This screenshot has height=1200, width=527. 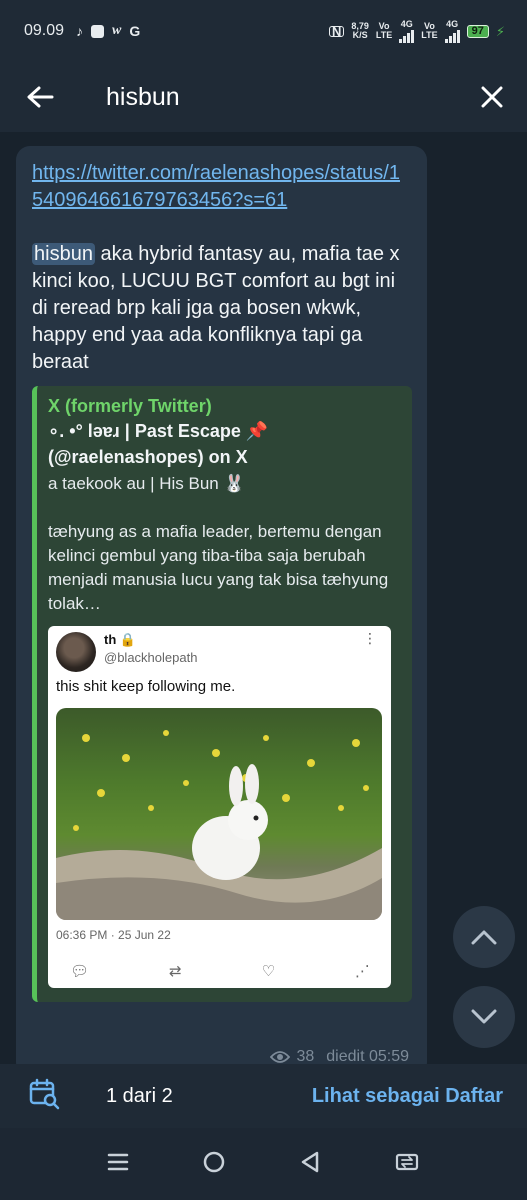 What do you see at coordinates (146, 686) in the screenshot?
I see `tweet-text: this shit keep following me.` at bounding box center [146, 686].